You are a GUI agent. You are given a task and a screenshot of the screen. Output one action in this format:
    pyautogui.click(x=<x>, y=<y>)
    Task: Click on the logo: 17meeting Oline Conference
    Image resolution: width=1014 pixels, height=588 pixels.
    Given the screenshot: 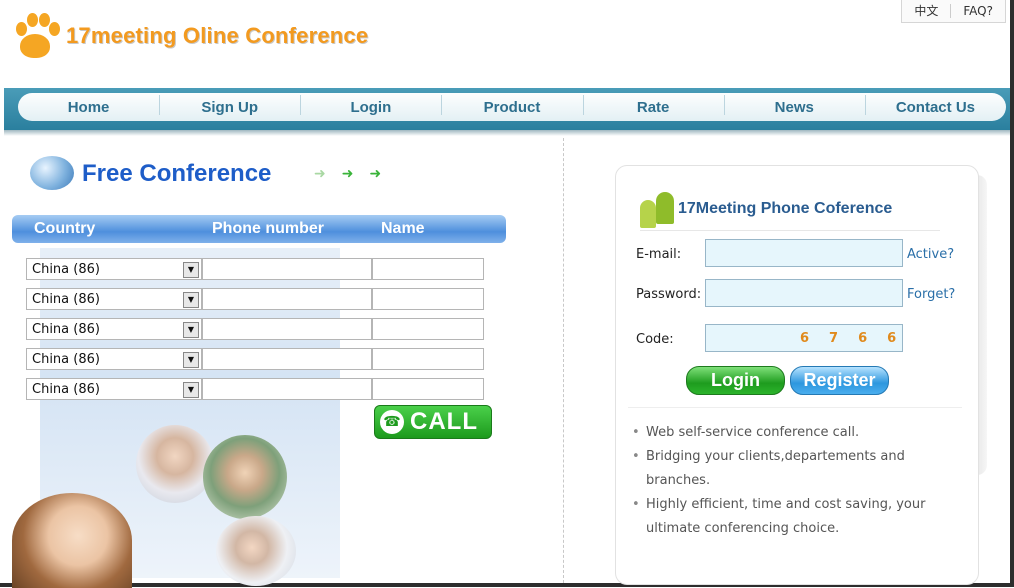 What is the action you would take?
    pyautogui.click(x=189, y=36)
    